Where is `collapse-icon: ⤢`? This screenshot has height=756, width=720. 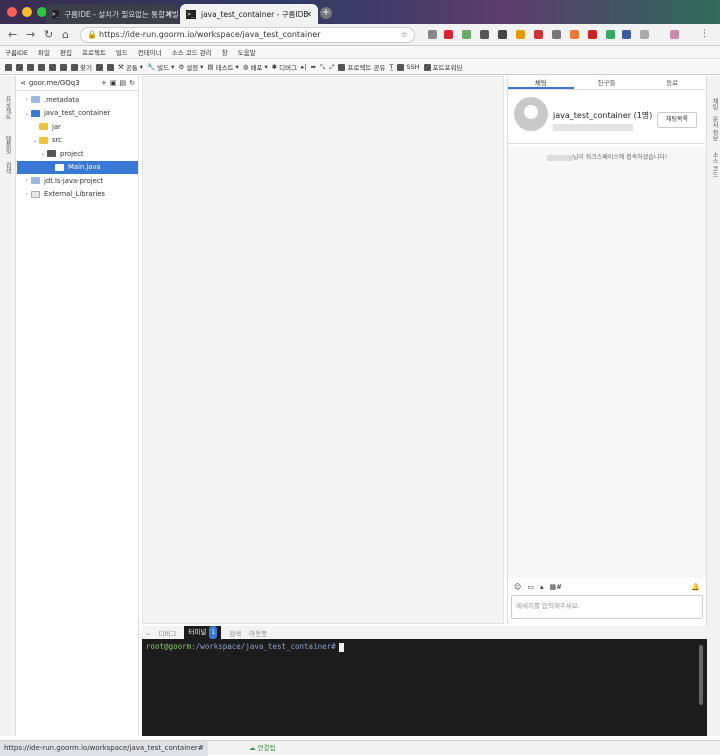 collapse-icon: ⤢ is located at coordinates (331, 67).